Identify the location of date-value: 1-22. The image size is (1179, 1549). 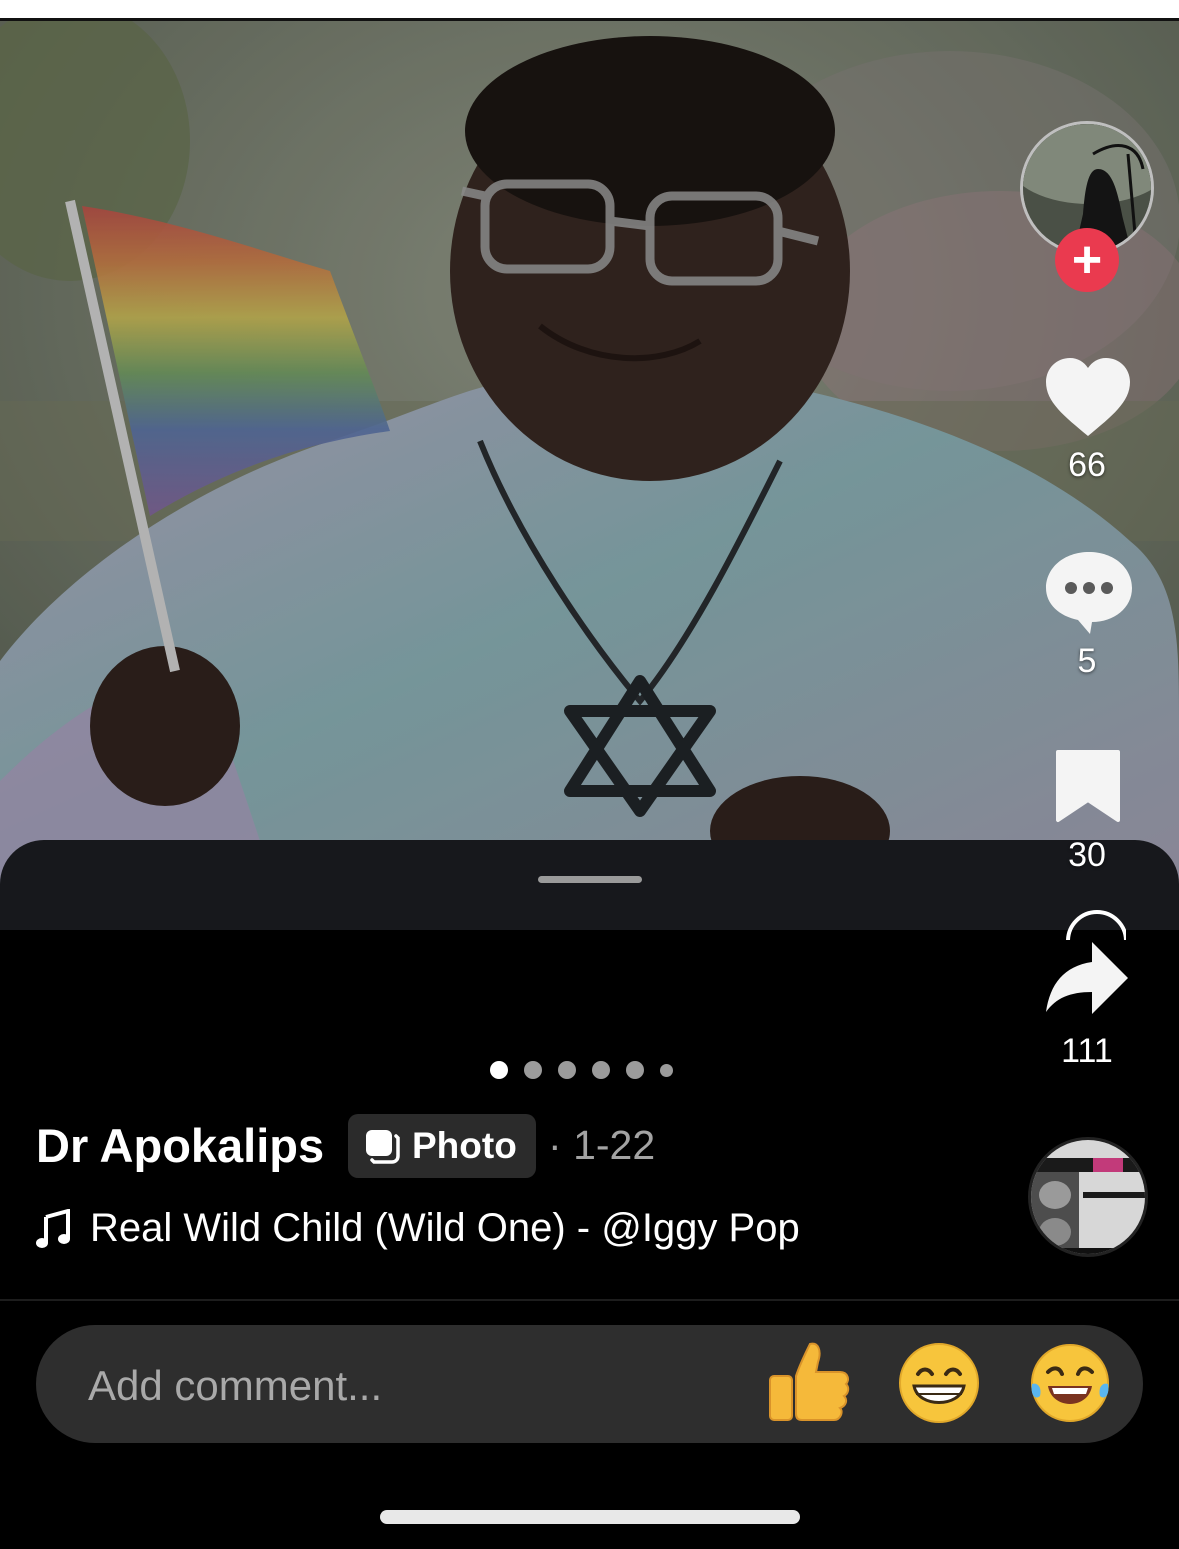
(614, 1145).